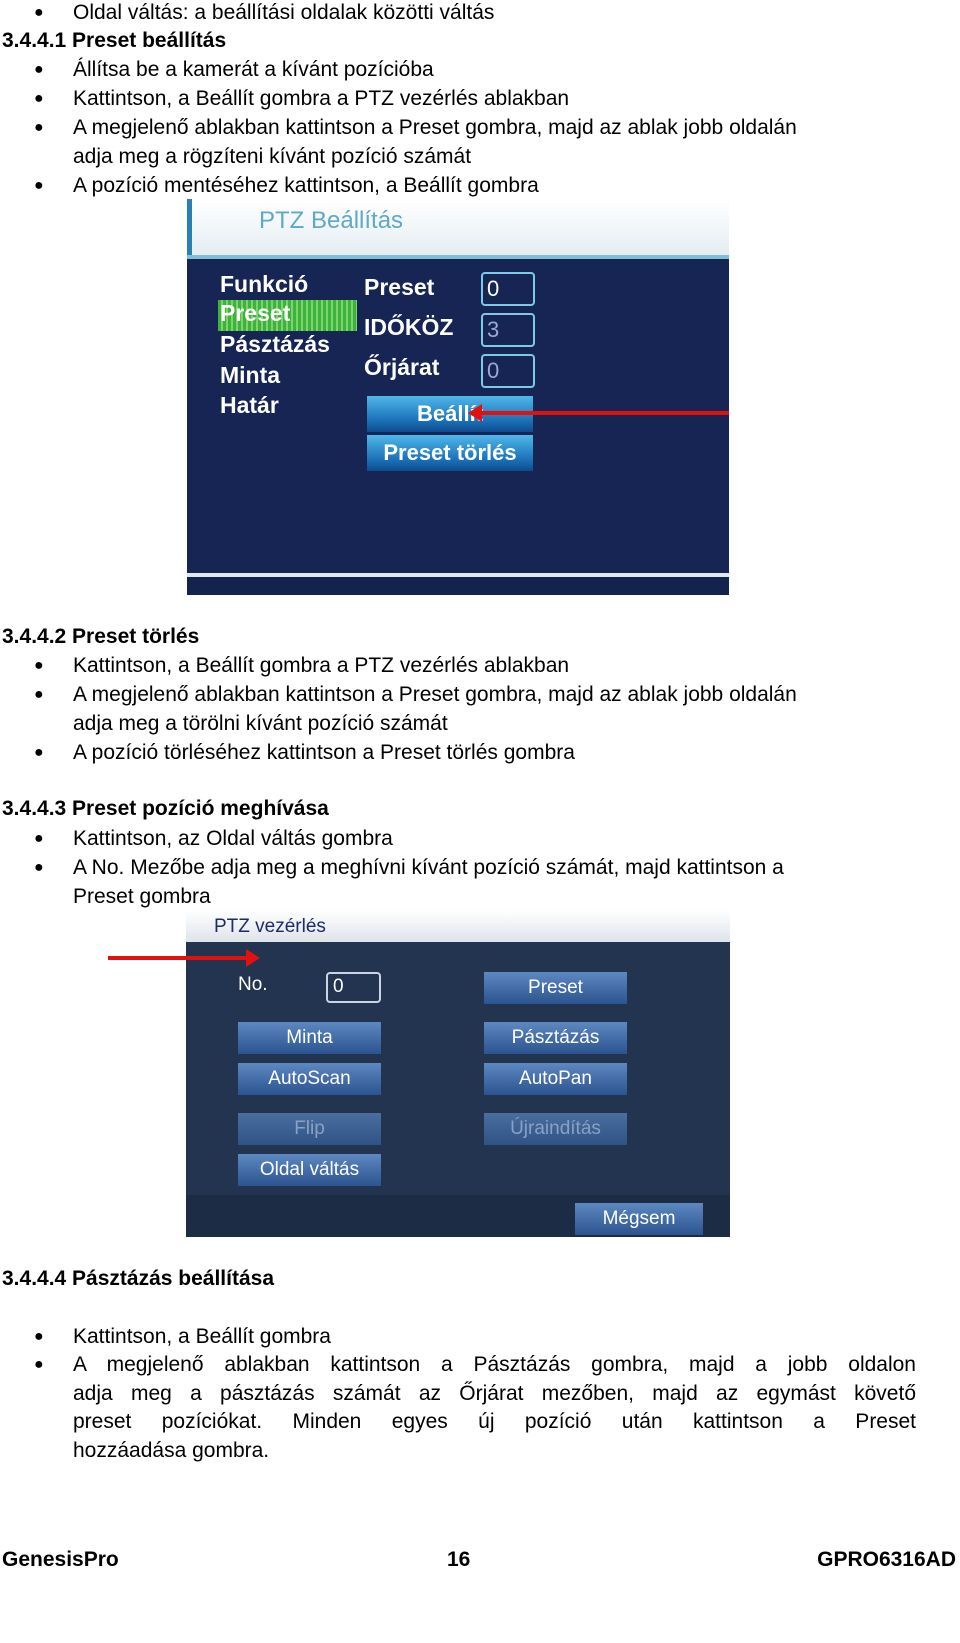 The width and height of the screenshot is (960, 1643). I want to click on patrol-label: Őrjárat, so click(402, 367).